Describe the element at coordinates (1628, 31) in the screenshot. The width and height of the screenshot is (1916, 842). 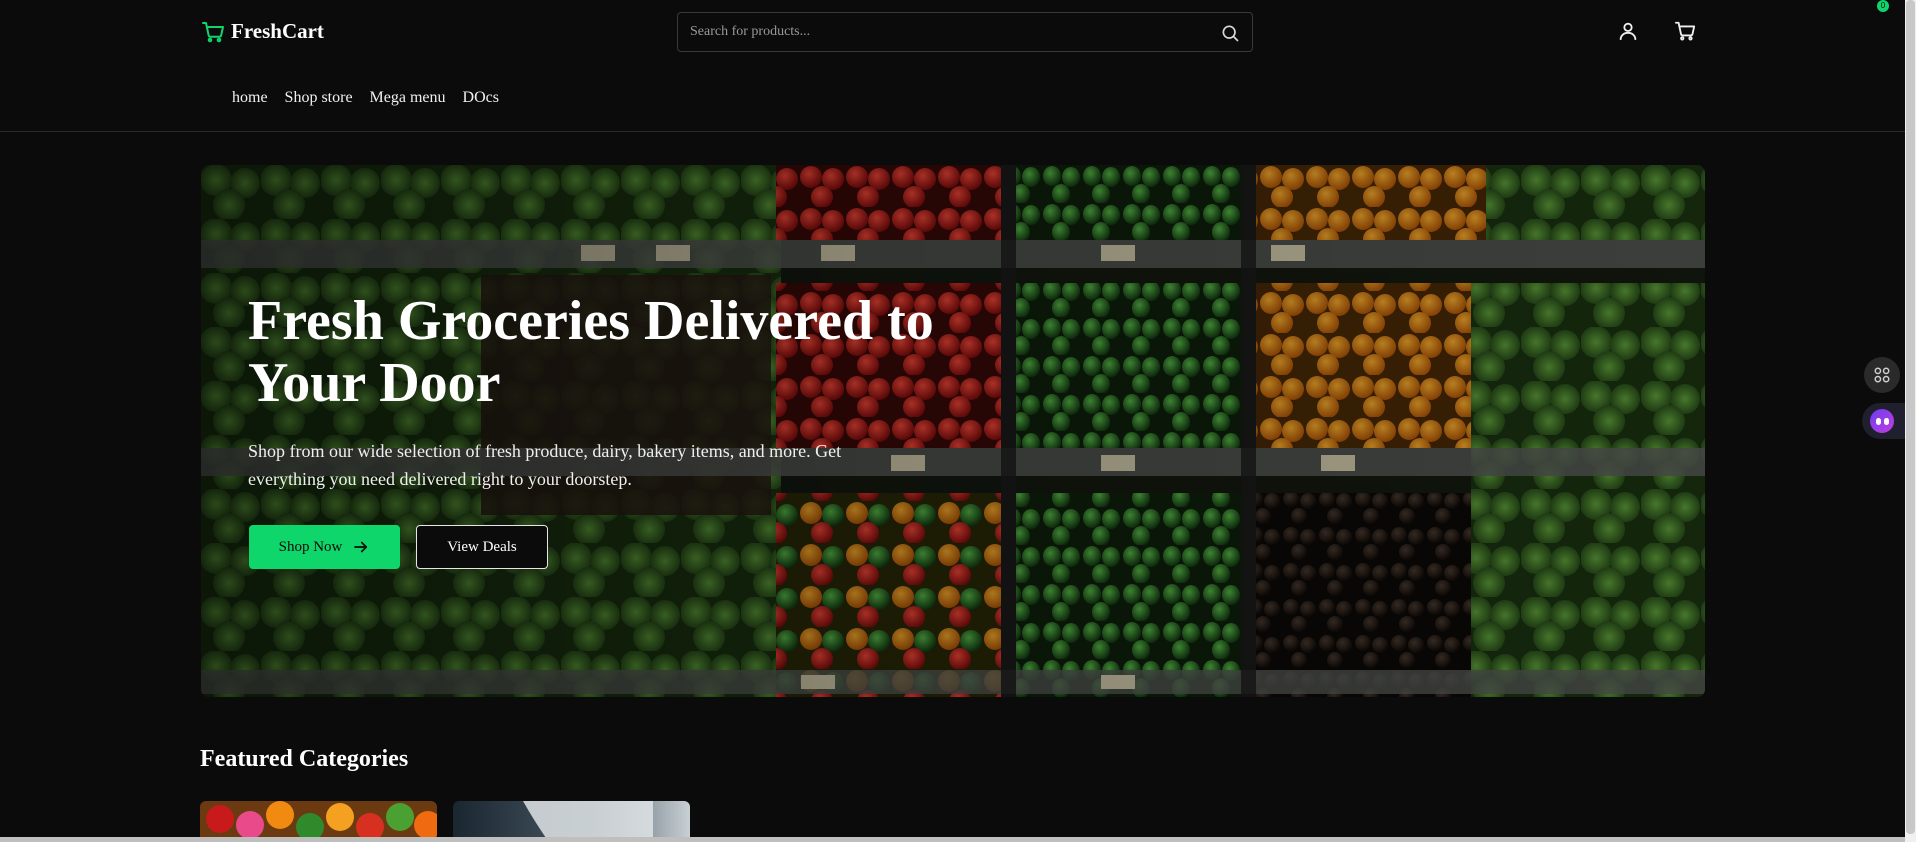
I see `user-icon` at that location.